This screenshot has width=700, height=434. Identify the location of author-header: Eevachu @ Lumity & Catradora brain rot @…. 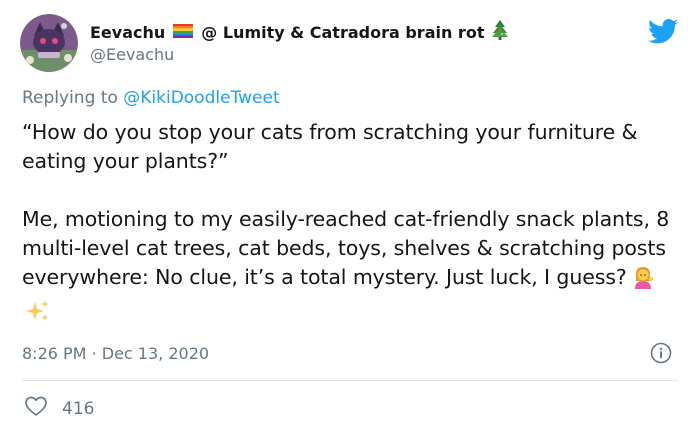
(365, 42).